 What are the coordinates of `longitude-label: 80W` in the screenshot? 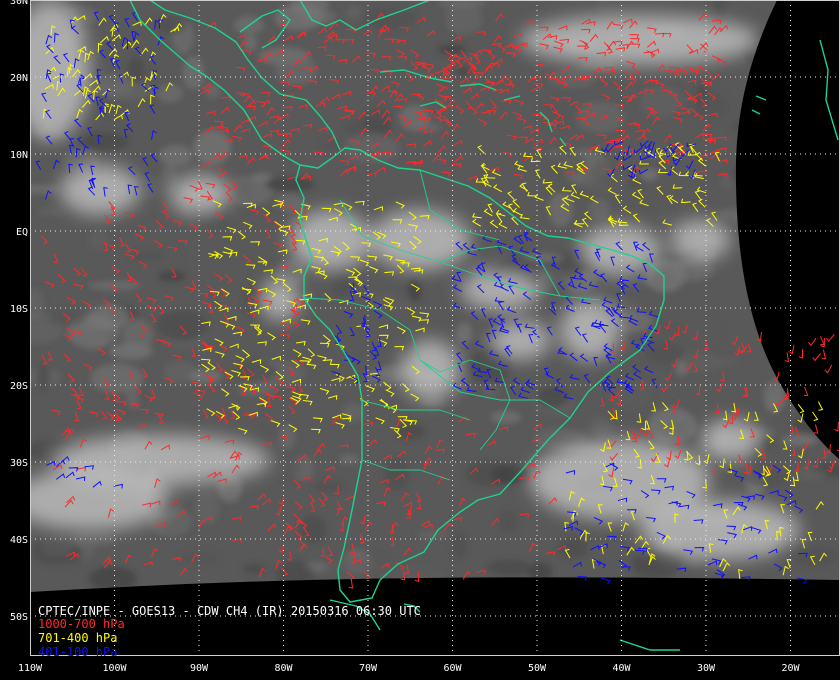 It's located at (283, 668).